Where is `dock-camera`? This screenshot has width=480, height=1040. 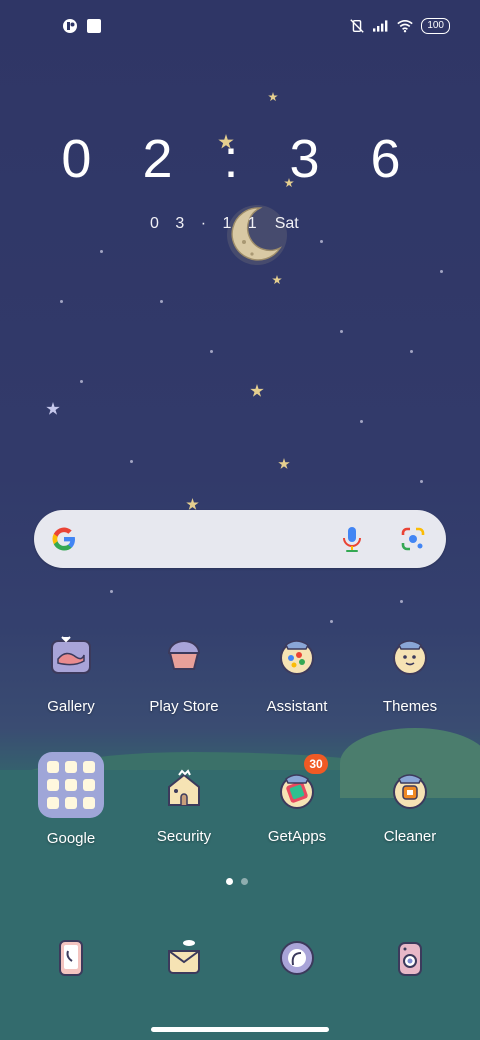
dock-camera is located at coordinates (410, 958).